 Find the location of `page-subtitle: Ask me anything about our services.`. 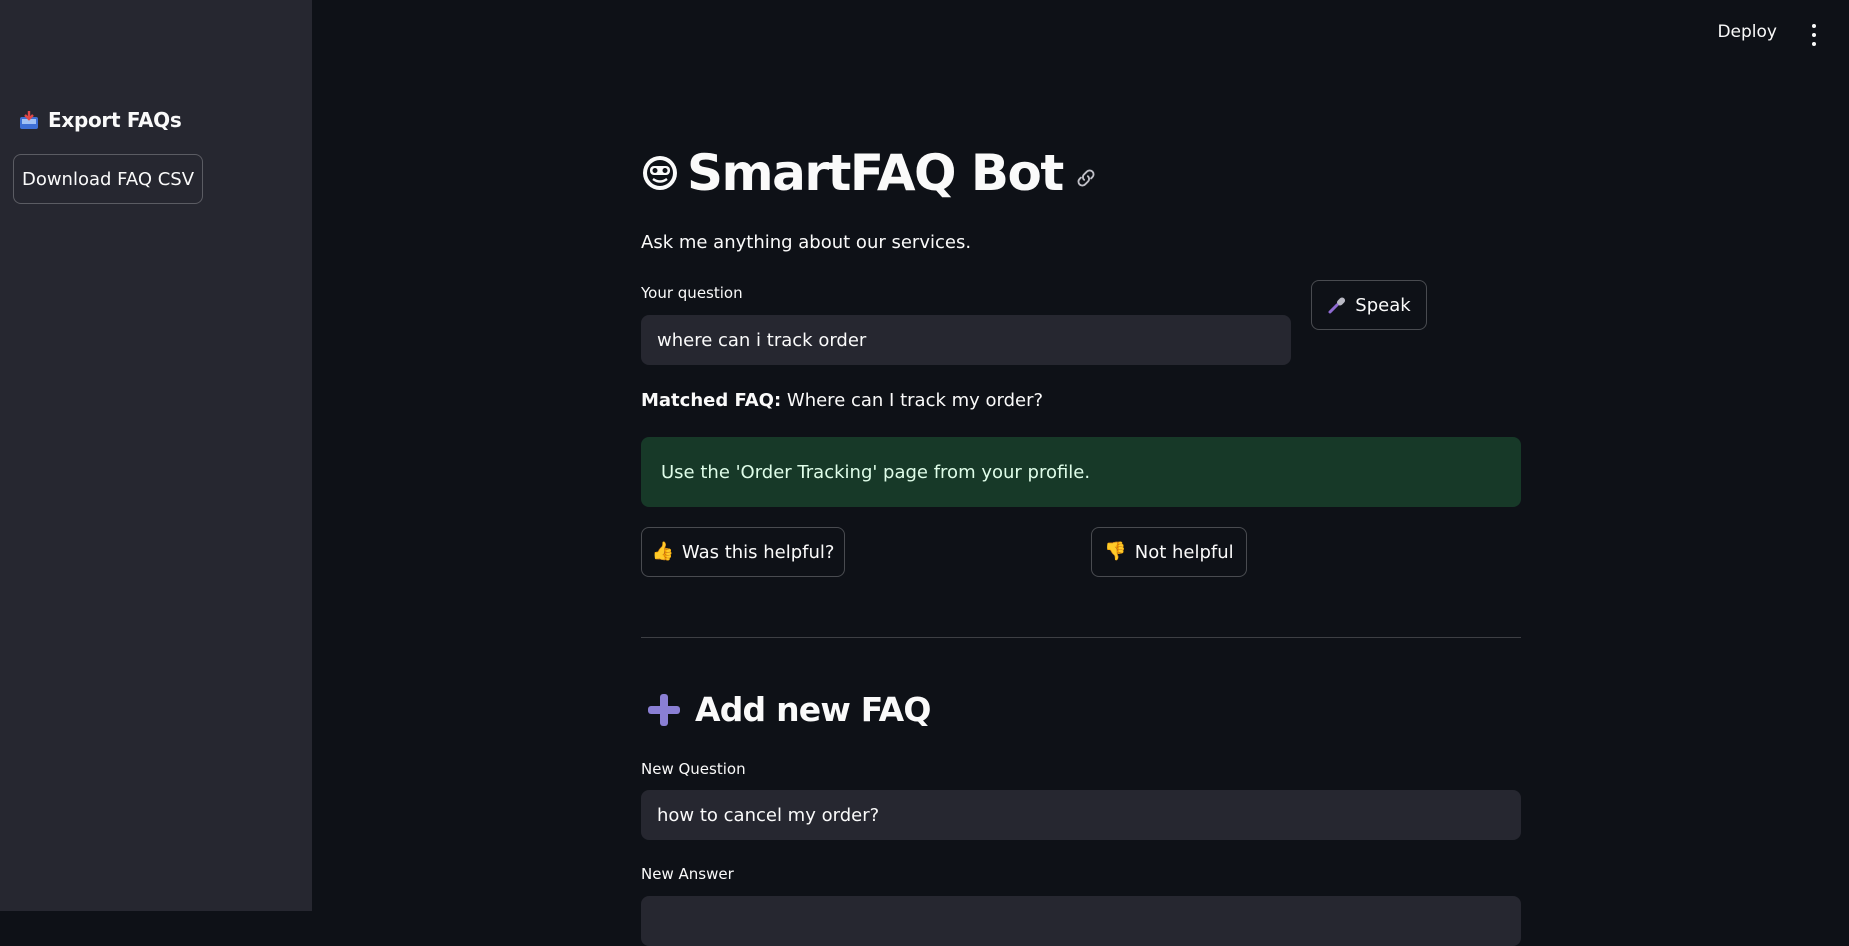

page-subtitle: Ask me anything about our services. is located at coordinates (806, 242).